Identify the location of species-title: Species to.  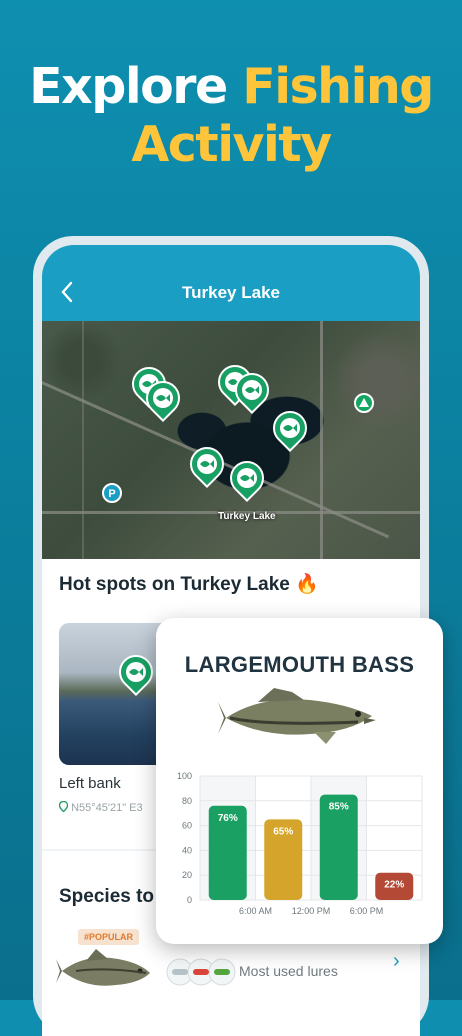
(107, 896).